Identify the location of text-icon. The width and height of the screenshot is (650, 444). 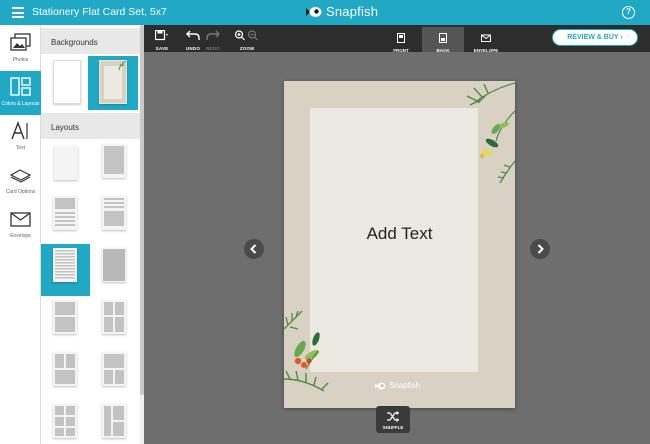
(19, 130).